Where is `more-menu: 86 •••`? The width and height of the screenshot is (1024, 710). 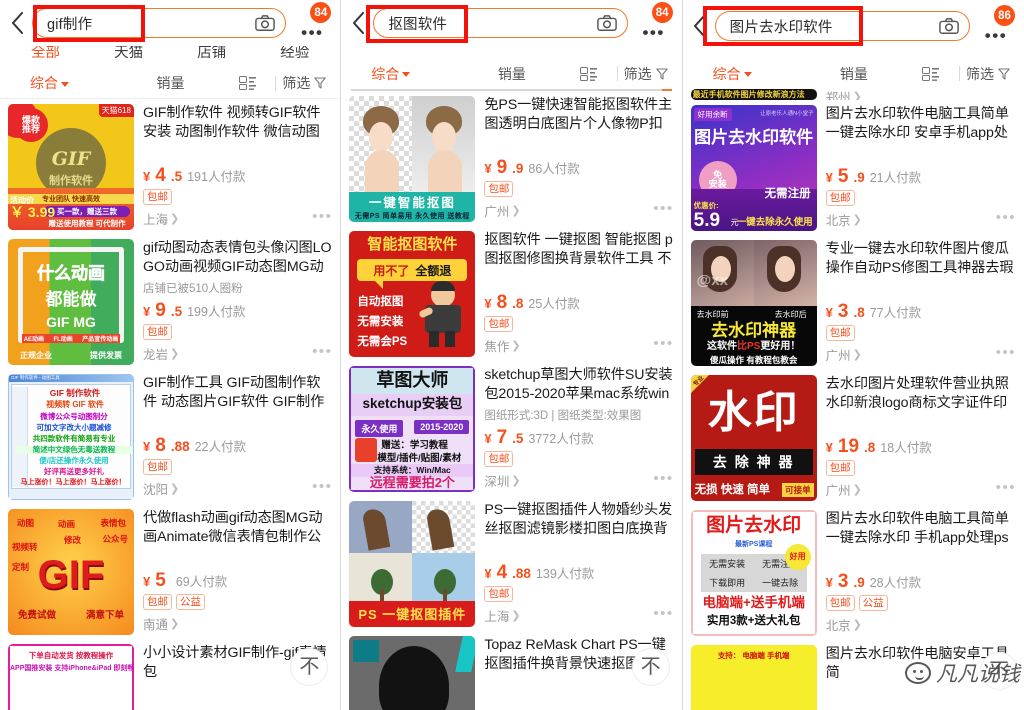 more-menu: 86 ••• is located at coordinates (996, 25).